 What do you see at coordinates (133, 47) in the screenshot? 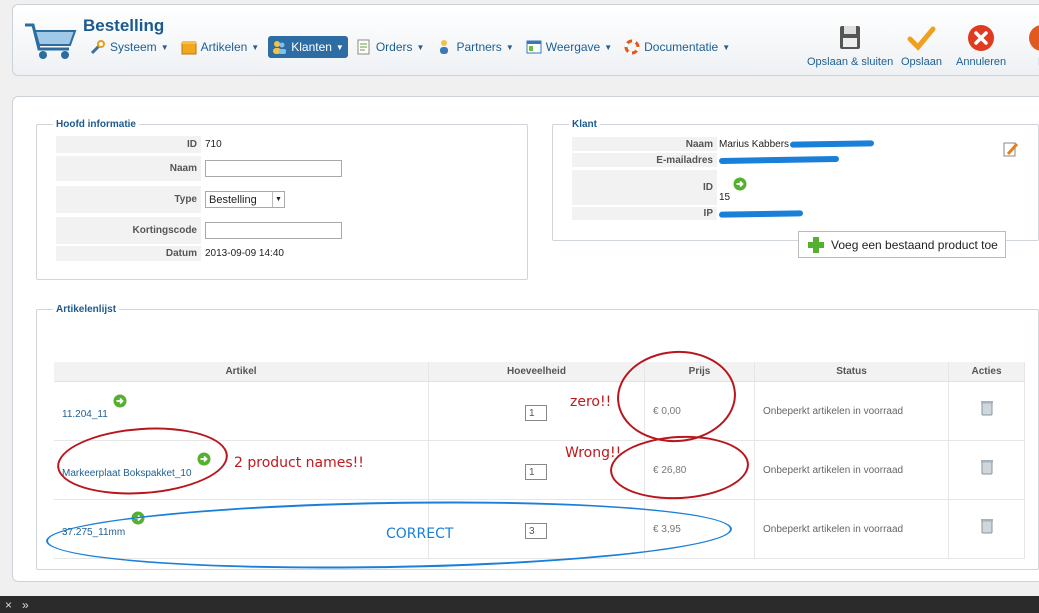
I see `menu-systeem-label: Systeem` at bounding box center [133, 47].